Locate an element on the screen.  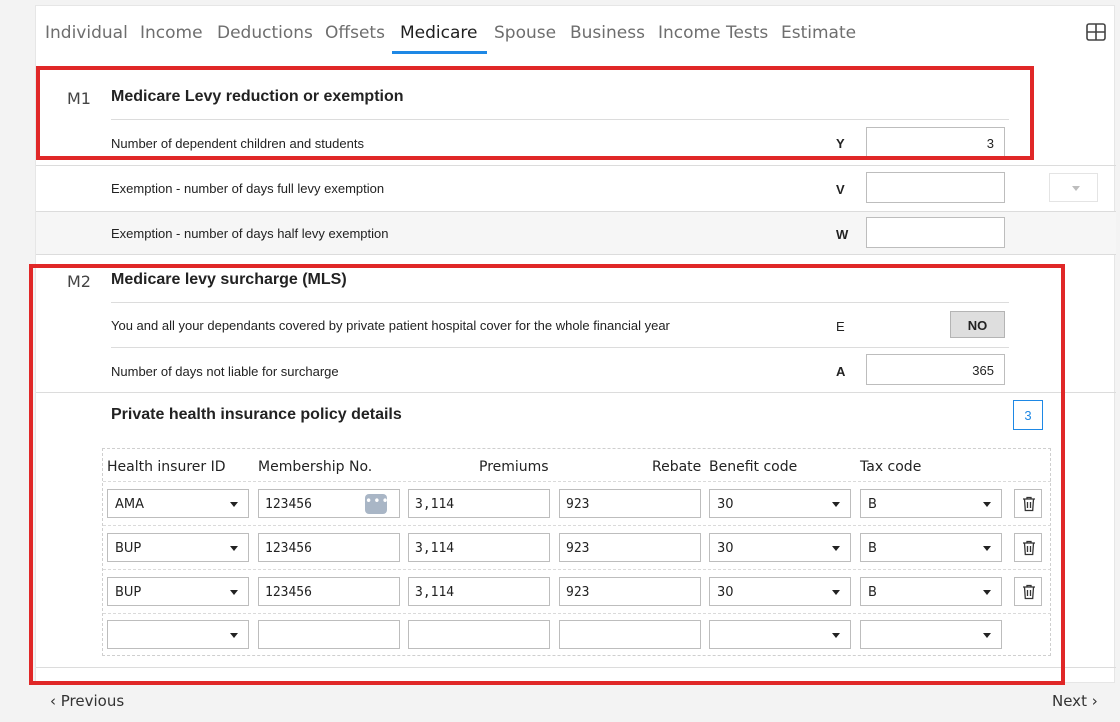
tab-individual: Individual is located at coordinates (86, 33).